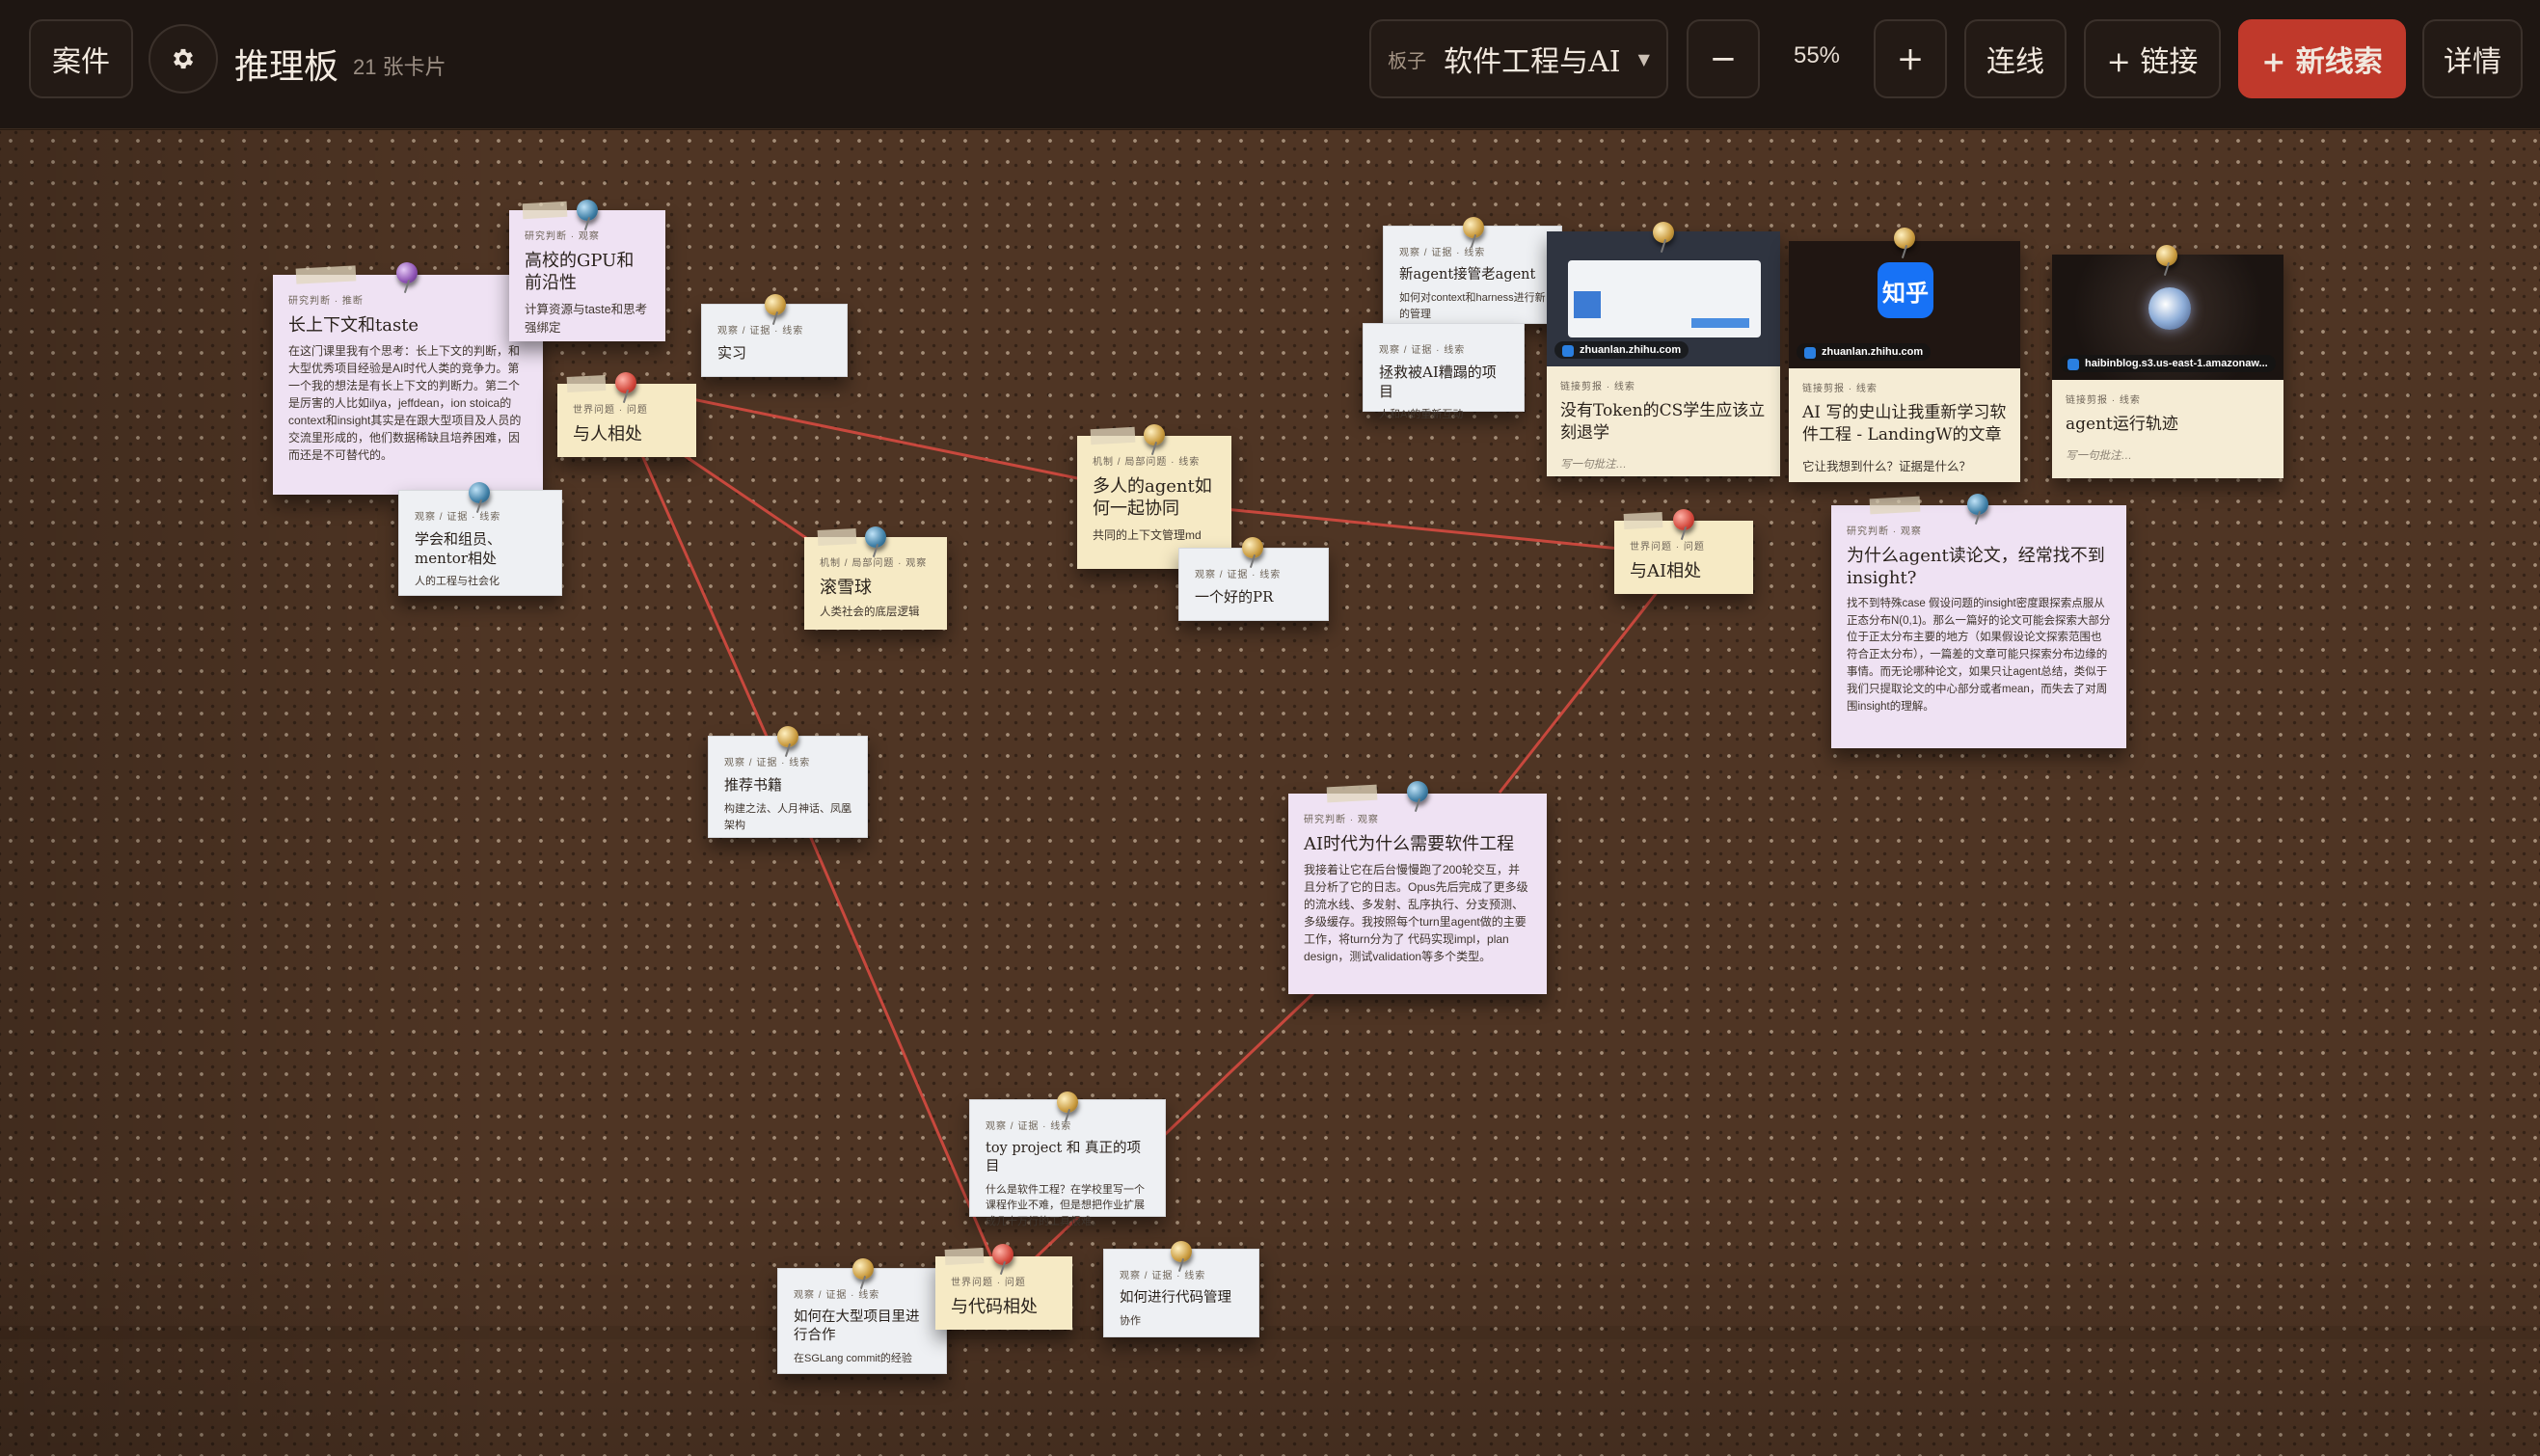  What do you see at coordinates (1438, 382) in the screenshot?
I see `card-title: 拯救被AI糟蹋的项目` at bounding box center [1438, 382].